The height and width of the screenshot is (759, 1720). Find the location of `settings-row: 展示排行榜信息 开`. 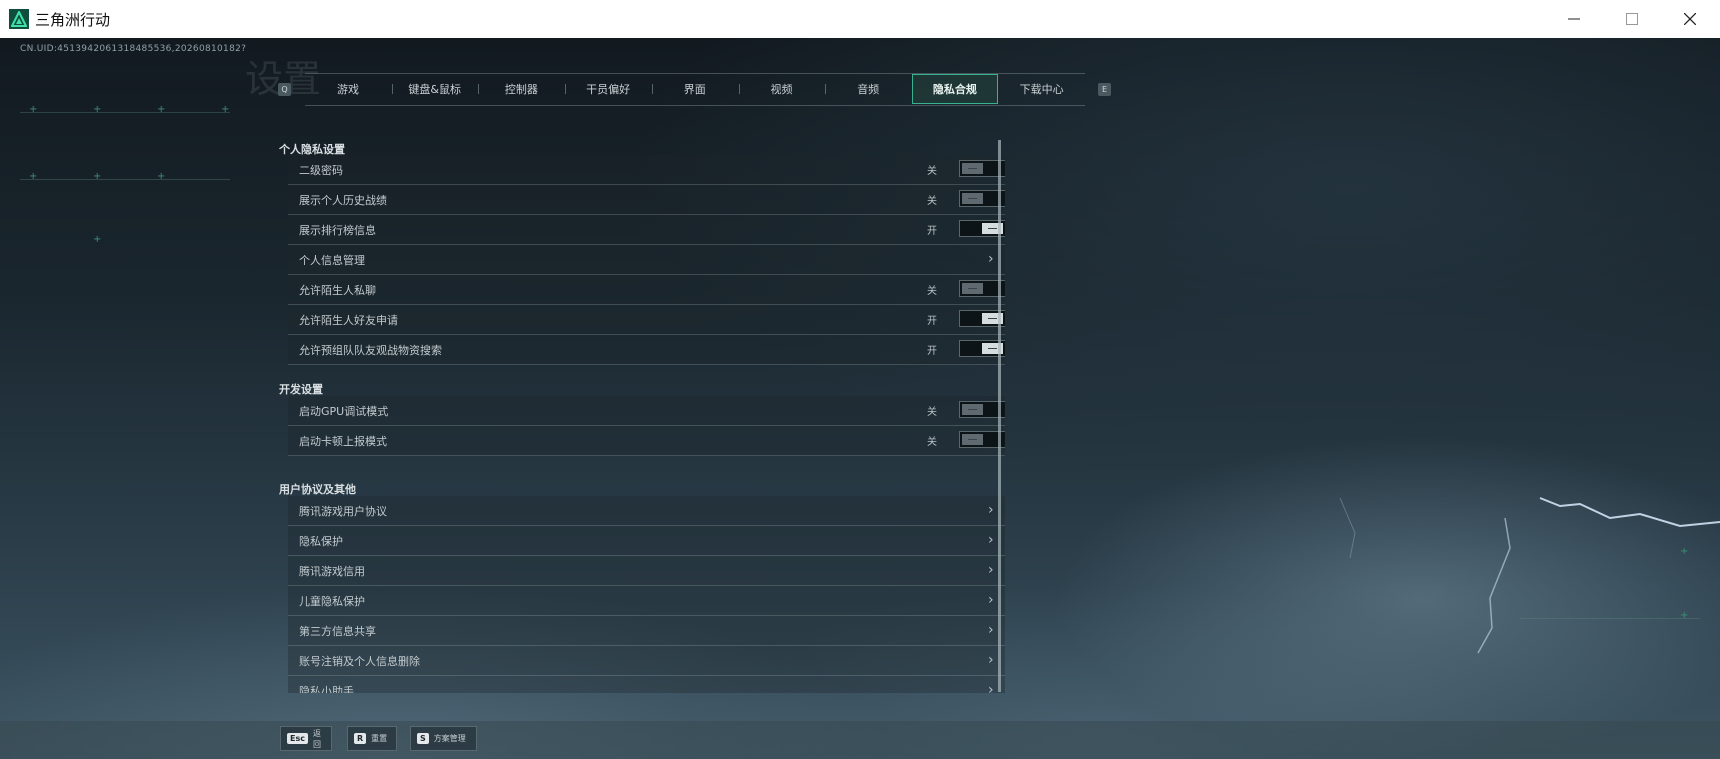

settings-row: 展示排行榜信息 开 is located at coordinates (646, 230).